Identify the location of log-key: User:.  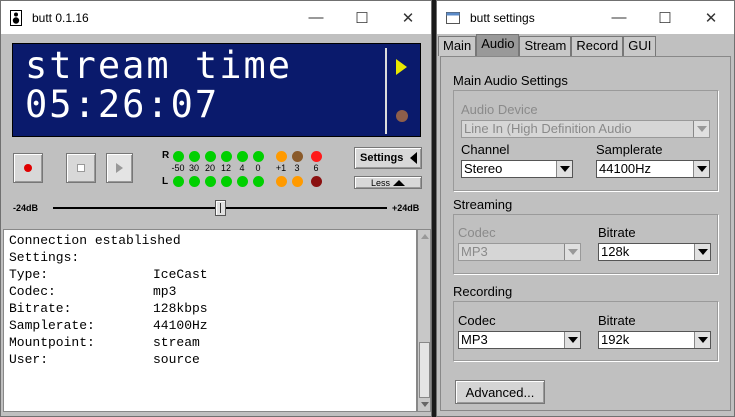
(29, 359).